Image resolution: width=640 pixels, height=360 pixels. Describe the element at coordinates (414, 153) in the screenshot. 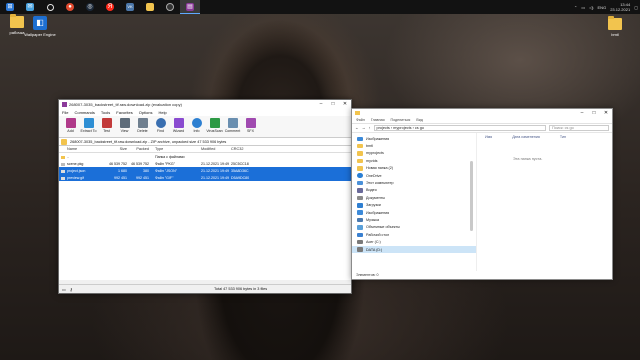

I see `nav-item: myprojects` at that location.